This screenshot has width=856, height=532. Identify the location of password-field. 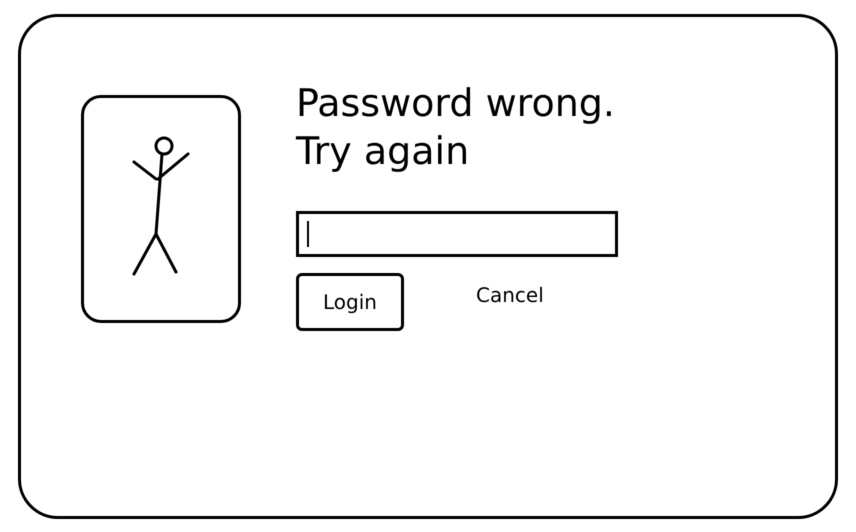
(457, 234).